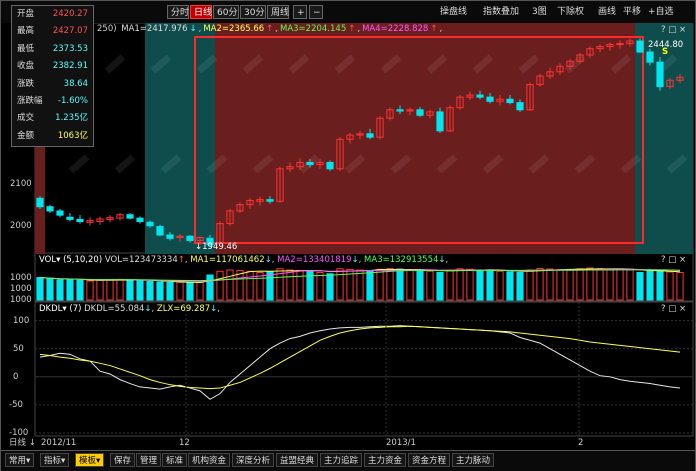 The height and width of the screenshot is (471, 696). What do you see at coordinates (226, 12) in the screenshot?
I see `period-tab-2: 60分` at bounding box center [226, 12].